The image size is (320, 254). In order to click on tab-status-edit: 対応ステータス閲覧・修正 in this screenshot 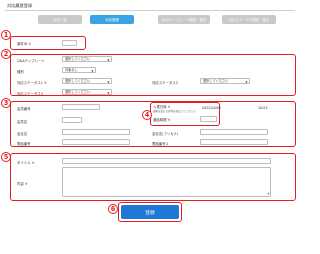, I will do `click(249, 19)`.